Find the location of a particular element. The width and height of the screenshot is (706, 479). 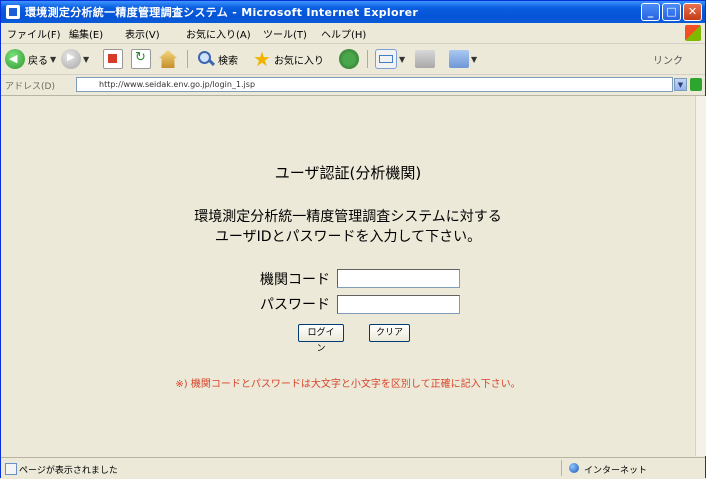

refresh-icon is located at coordinates (141, 59).